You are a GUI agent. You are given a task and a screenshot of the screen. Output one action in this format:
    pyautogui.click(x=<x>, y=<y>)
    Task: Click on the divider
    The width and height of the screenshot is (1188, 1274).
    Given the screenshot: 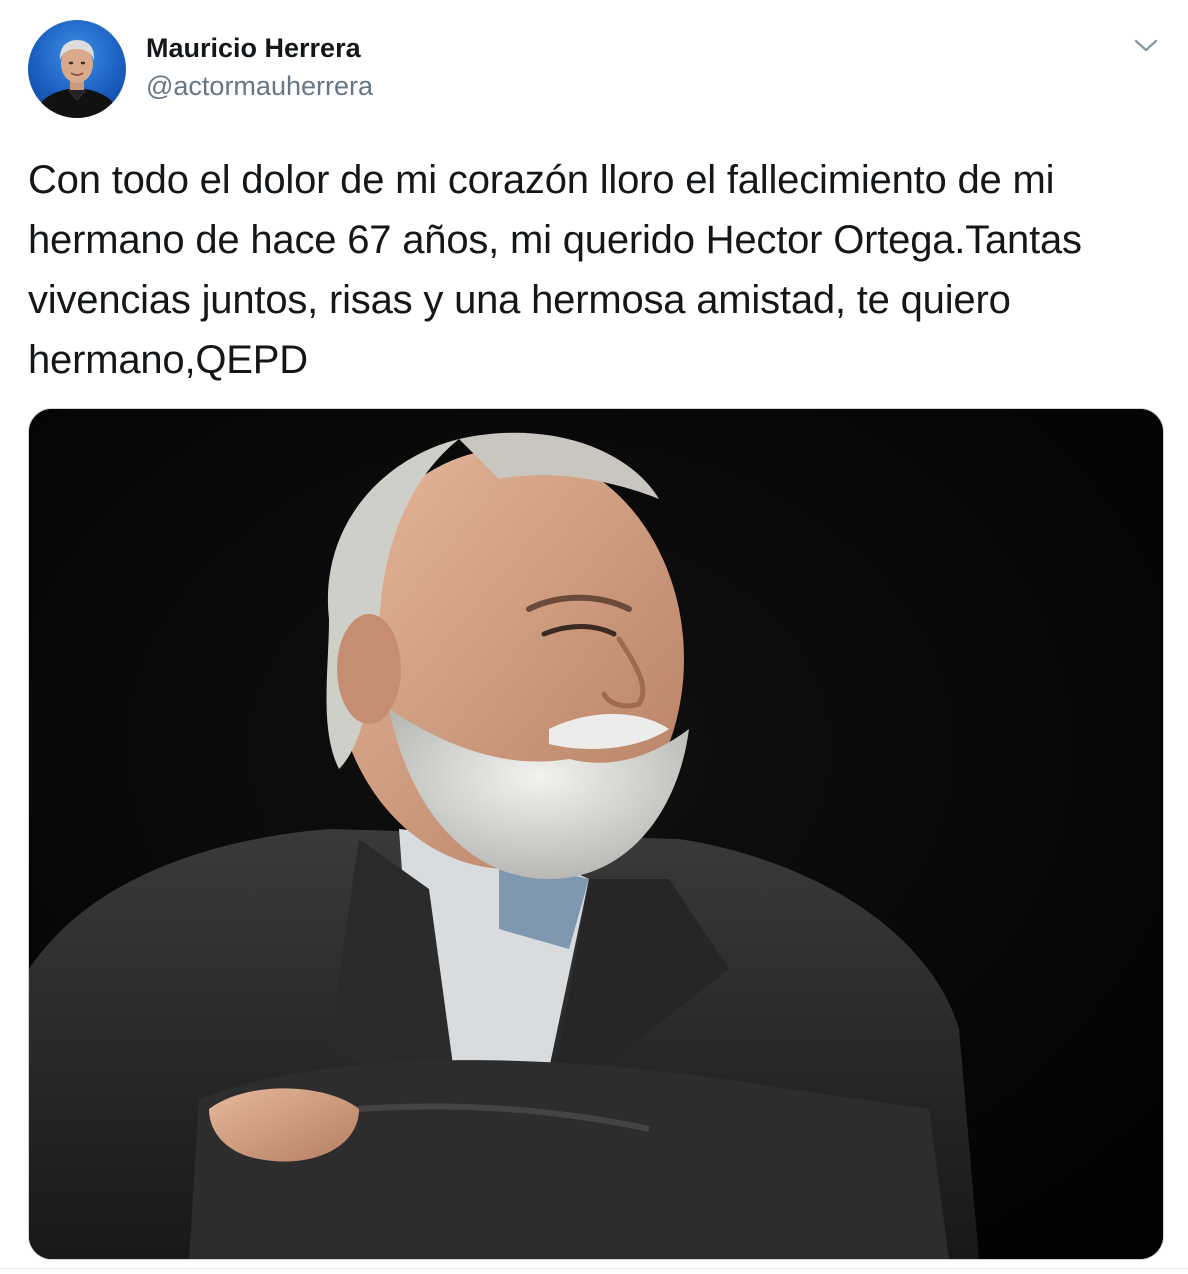 What is the action you would take?
    pyautogui.click(x=594, y=1268)
    